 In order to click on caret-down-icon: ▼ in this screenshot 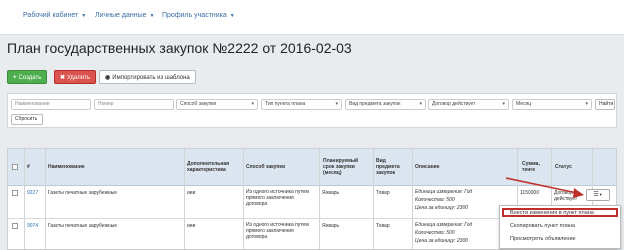, I will do `click(600, 194)`.